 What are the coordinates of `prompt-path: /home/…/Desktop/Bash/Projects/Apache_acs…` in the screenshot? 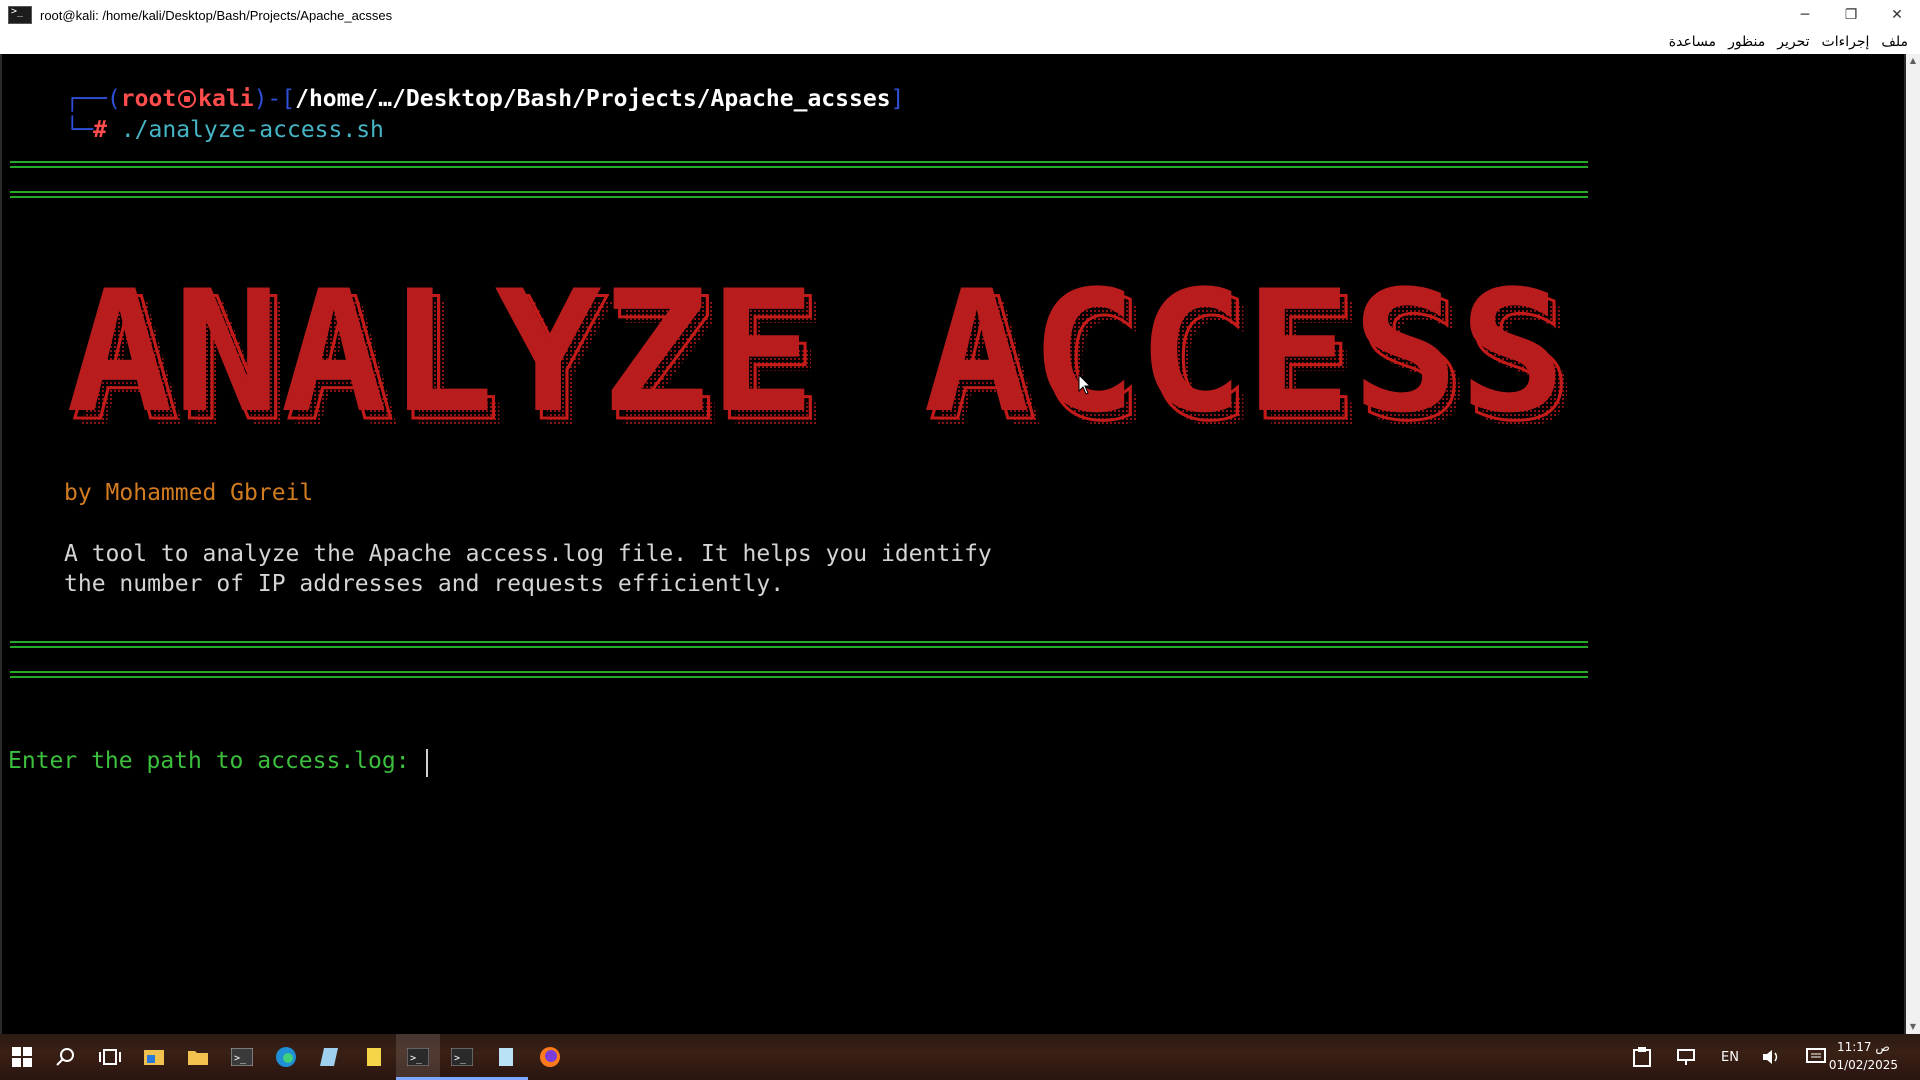 It's located at (593, 99).